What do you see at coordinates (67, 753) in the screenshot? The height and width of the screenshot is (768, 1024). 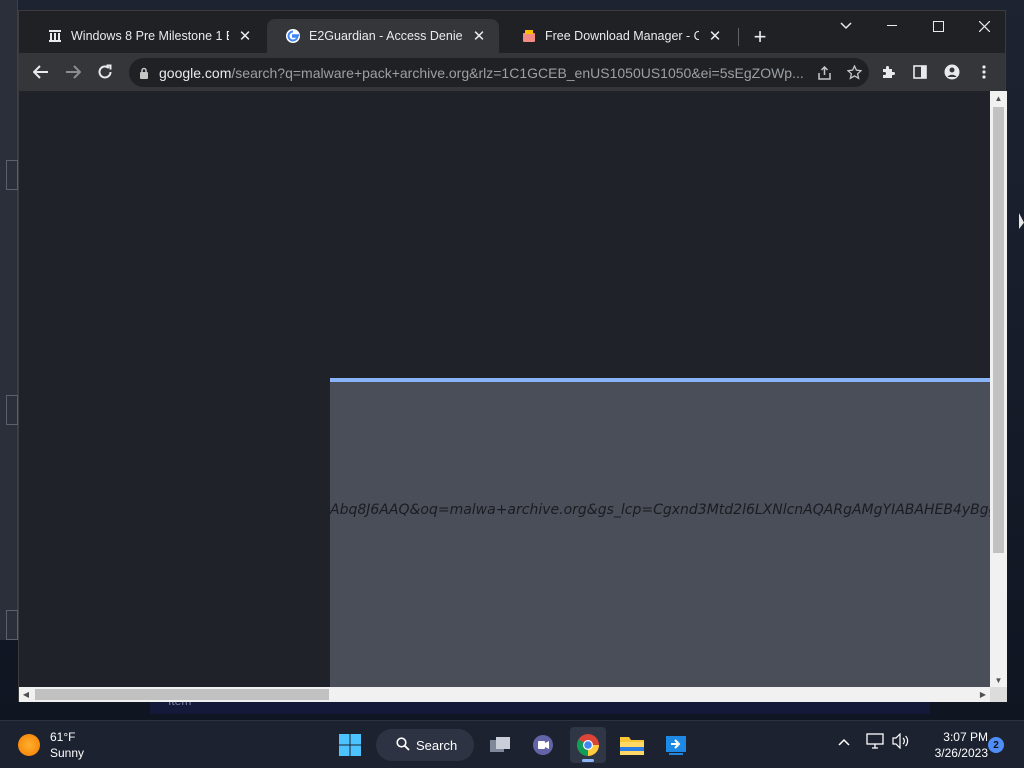 I see `weather-condition: Sunny` at bounding box center [67, 753].